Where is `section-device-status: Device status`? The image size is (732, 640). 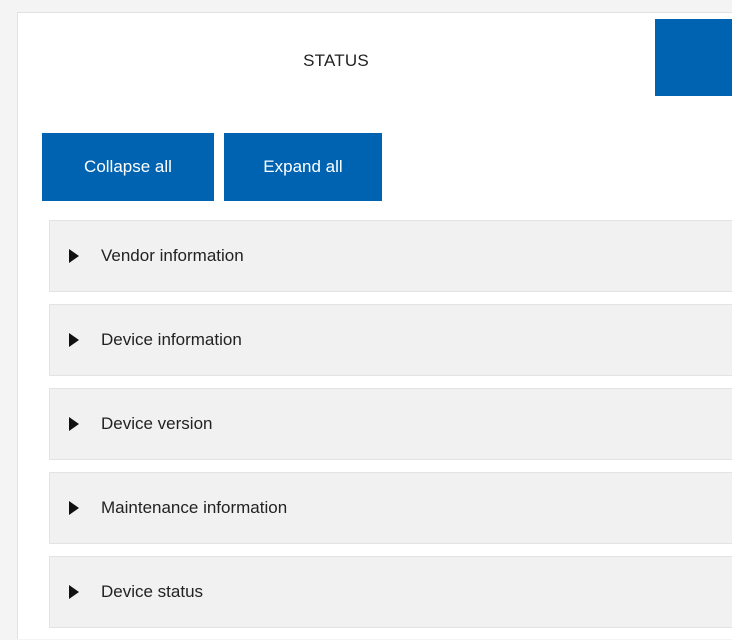
section-device-status: Device status is located at coordinates (390, 592).